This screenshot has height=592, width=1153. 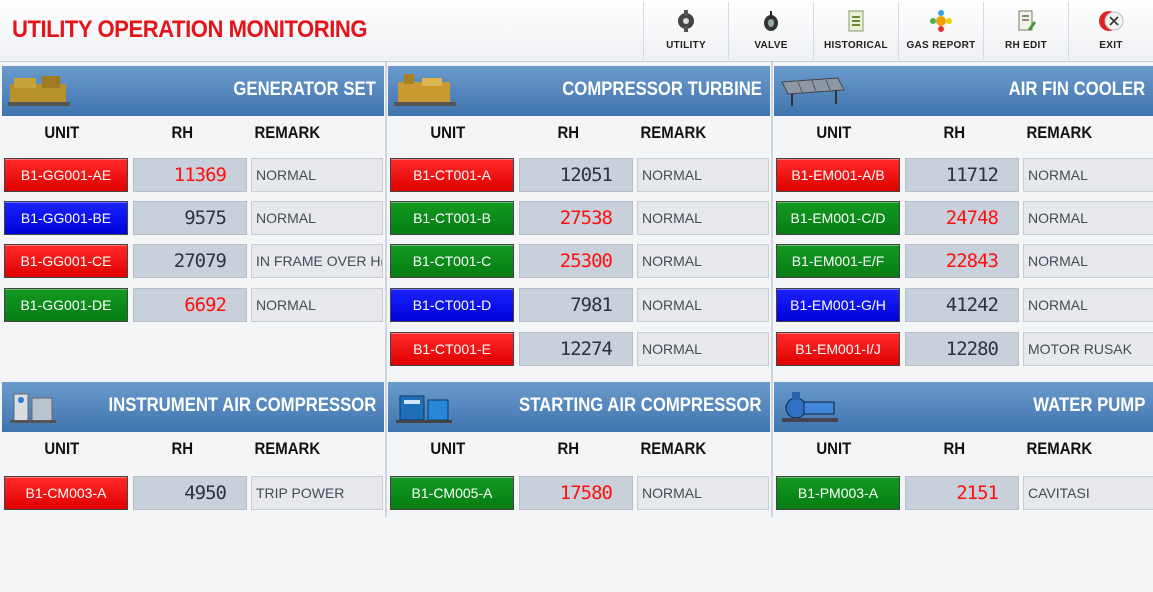 What do you see at coordinates (190, 261) in the screenshot?
I see `rh-value: 27079` at bounding box center [190, 261].